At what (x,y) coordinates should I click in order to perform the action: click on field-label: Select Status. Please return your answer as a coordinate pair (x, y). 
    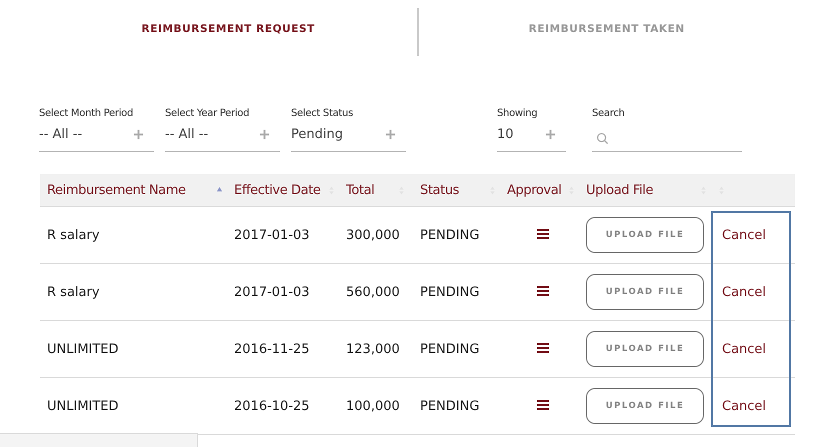
    Looking at the image, I should click on (322, 114).